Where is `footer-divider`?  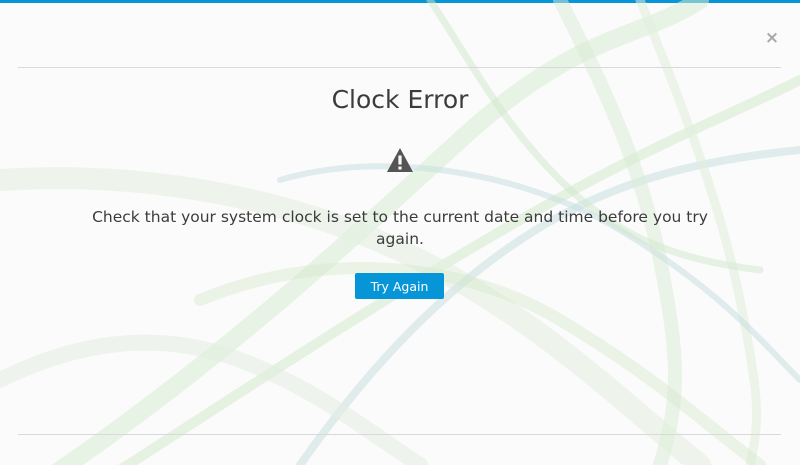 footer-divider is located at coordinates (399, 434).